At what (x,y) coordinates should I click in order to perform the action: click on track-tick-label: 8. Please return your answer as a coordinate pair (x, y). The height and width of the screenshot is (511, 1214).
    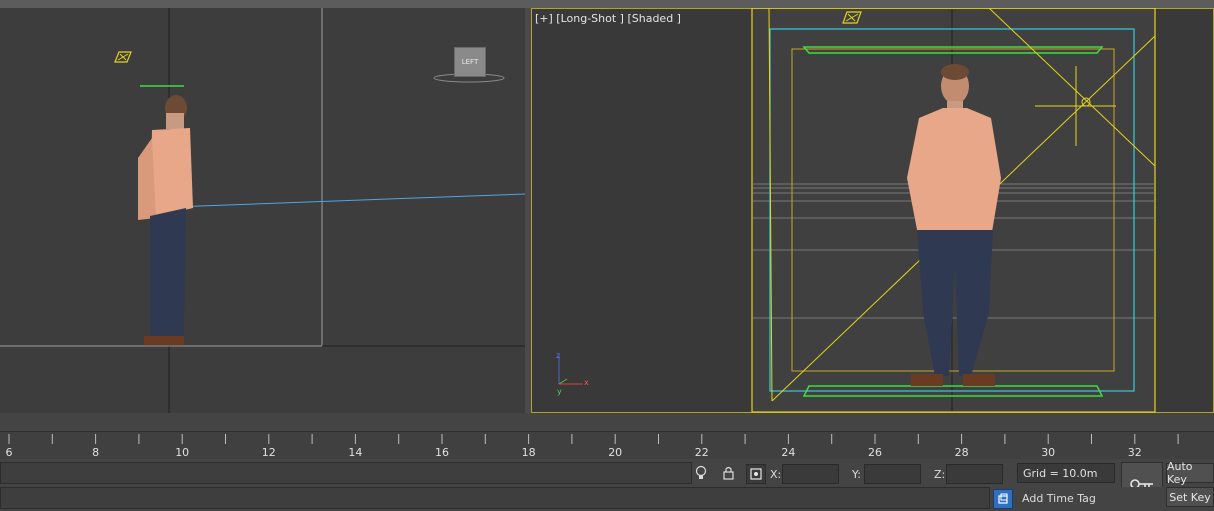
    Looking at the image, I should click on (96, 452).